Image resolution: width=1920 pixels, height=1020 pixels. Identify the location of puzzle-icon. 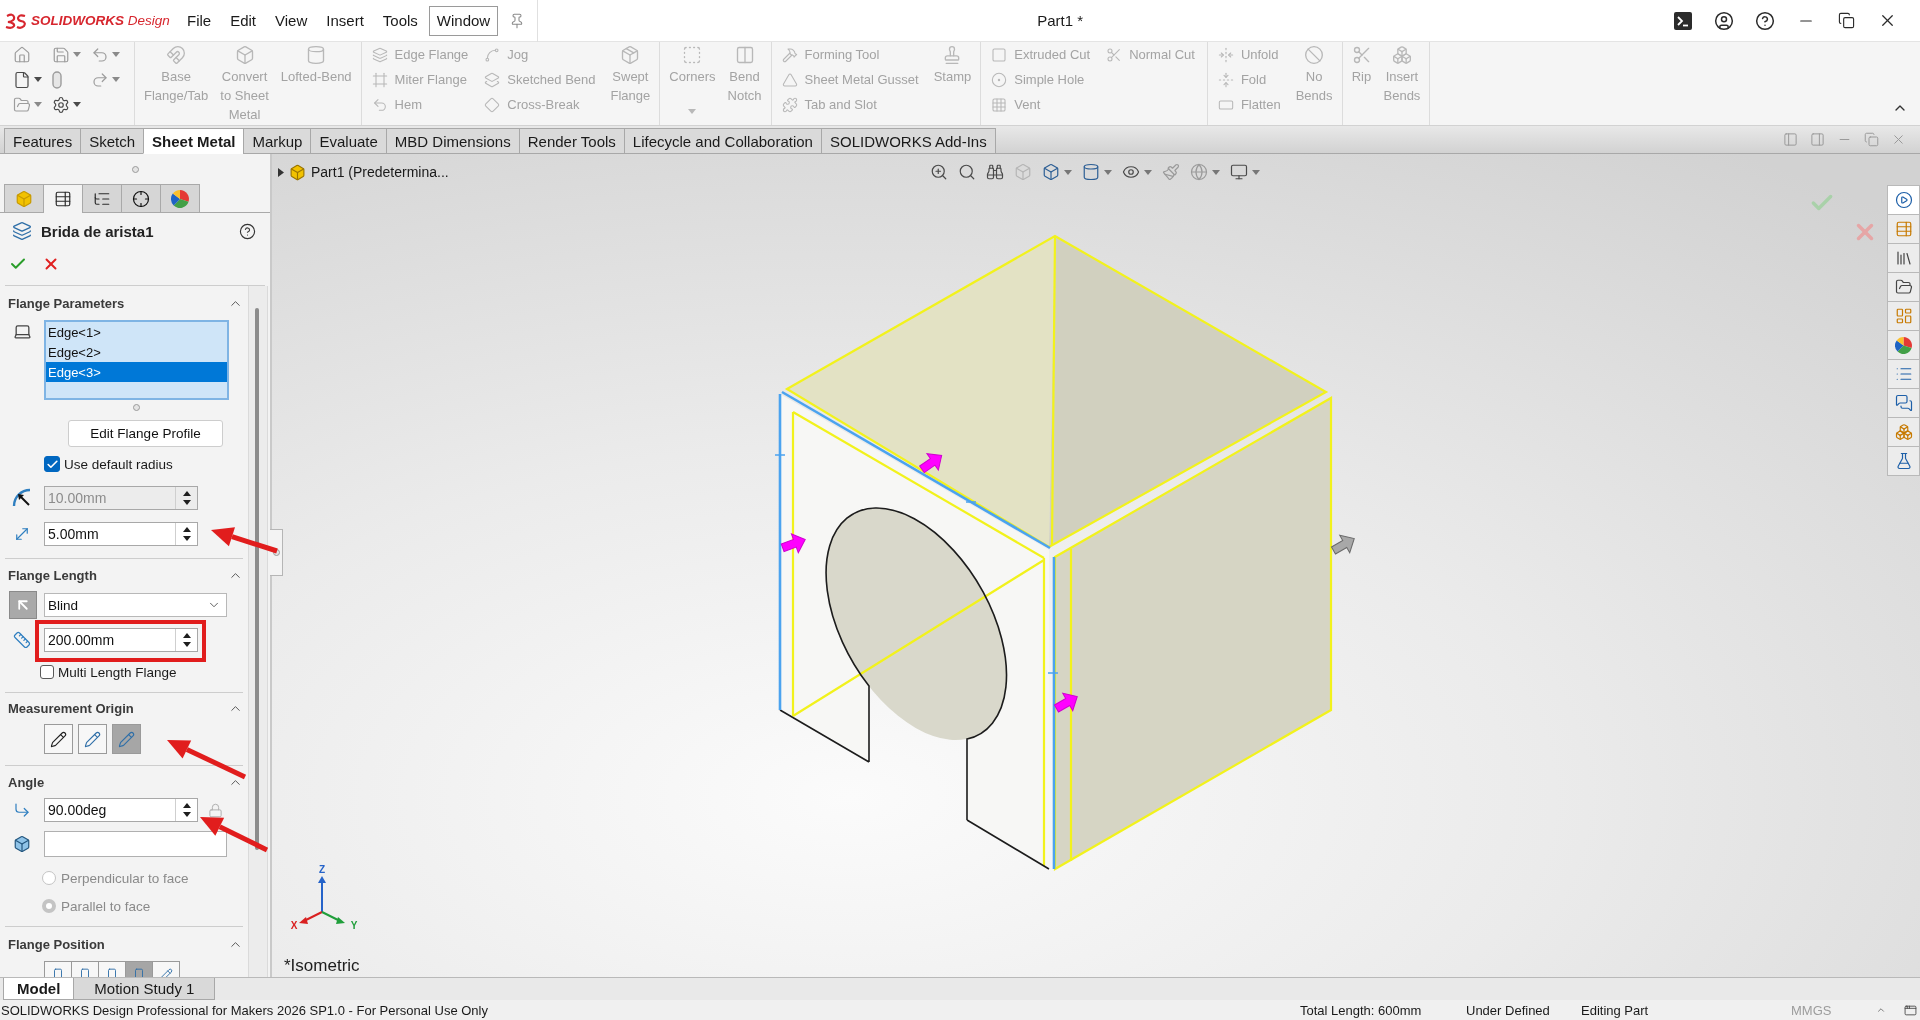
(789, 104).